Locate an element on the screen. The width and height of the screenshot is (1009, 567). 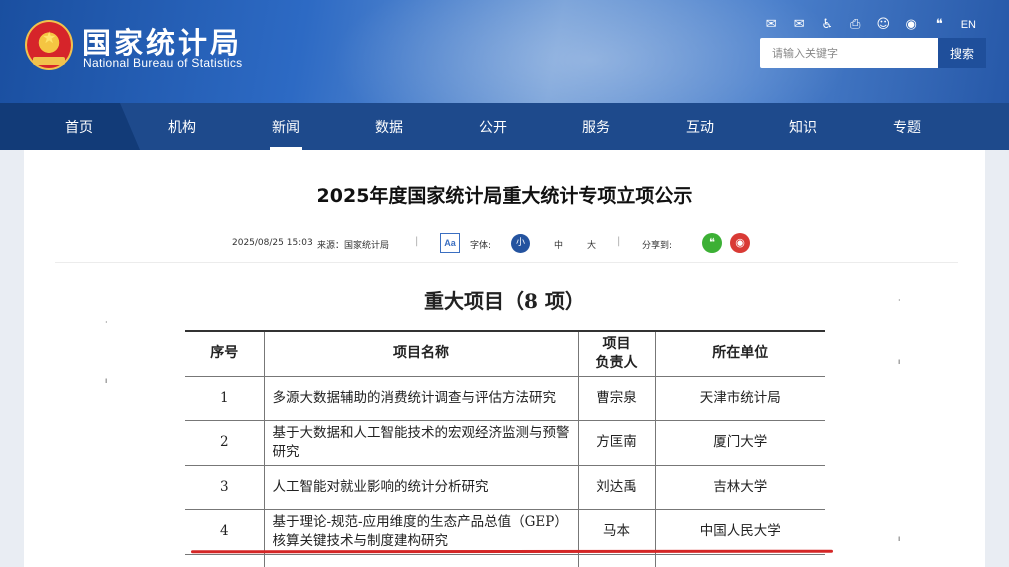
font-size-large-button: 大 is located at coordinates (591, 244).